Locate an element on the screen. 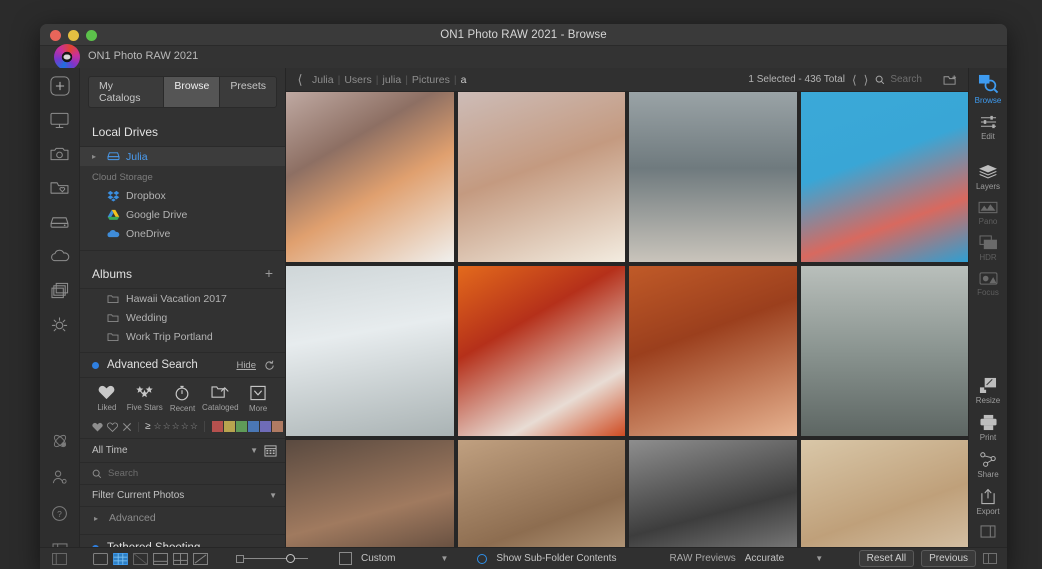  new-folder-icon is located at coordinates (950, 80).